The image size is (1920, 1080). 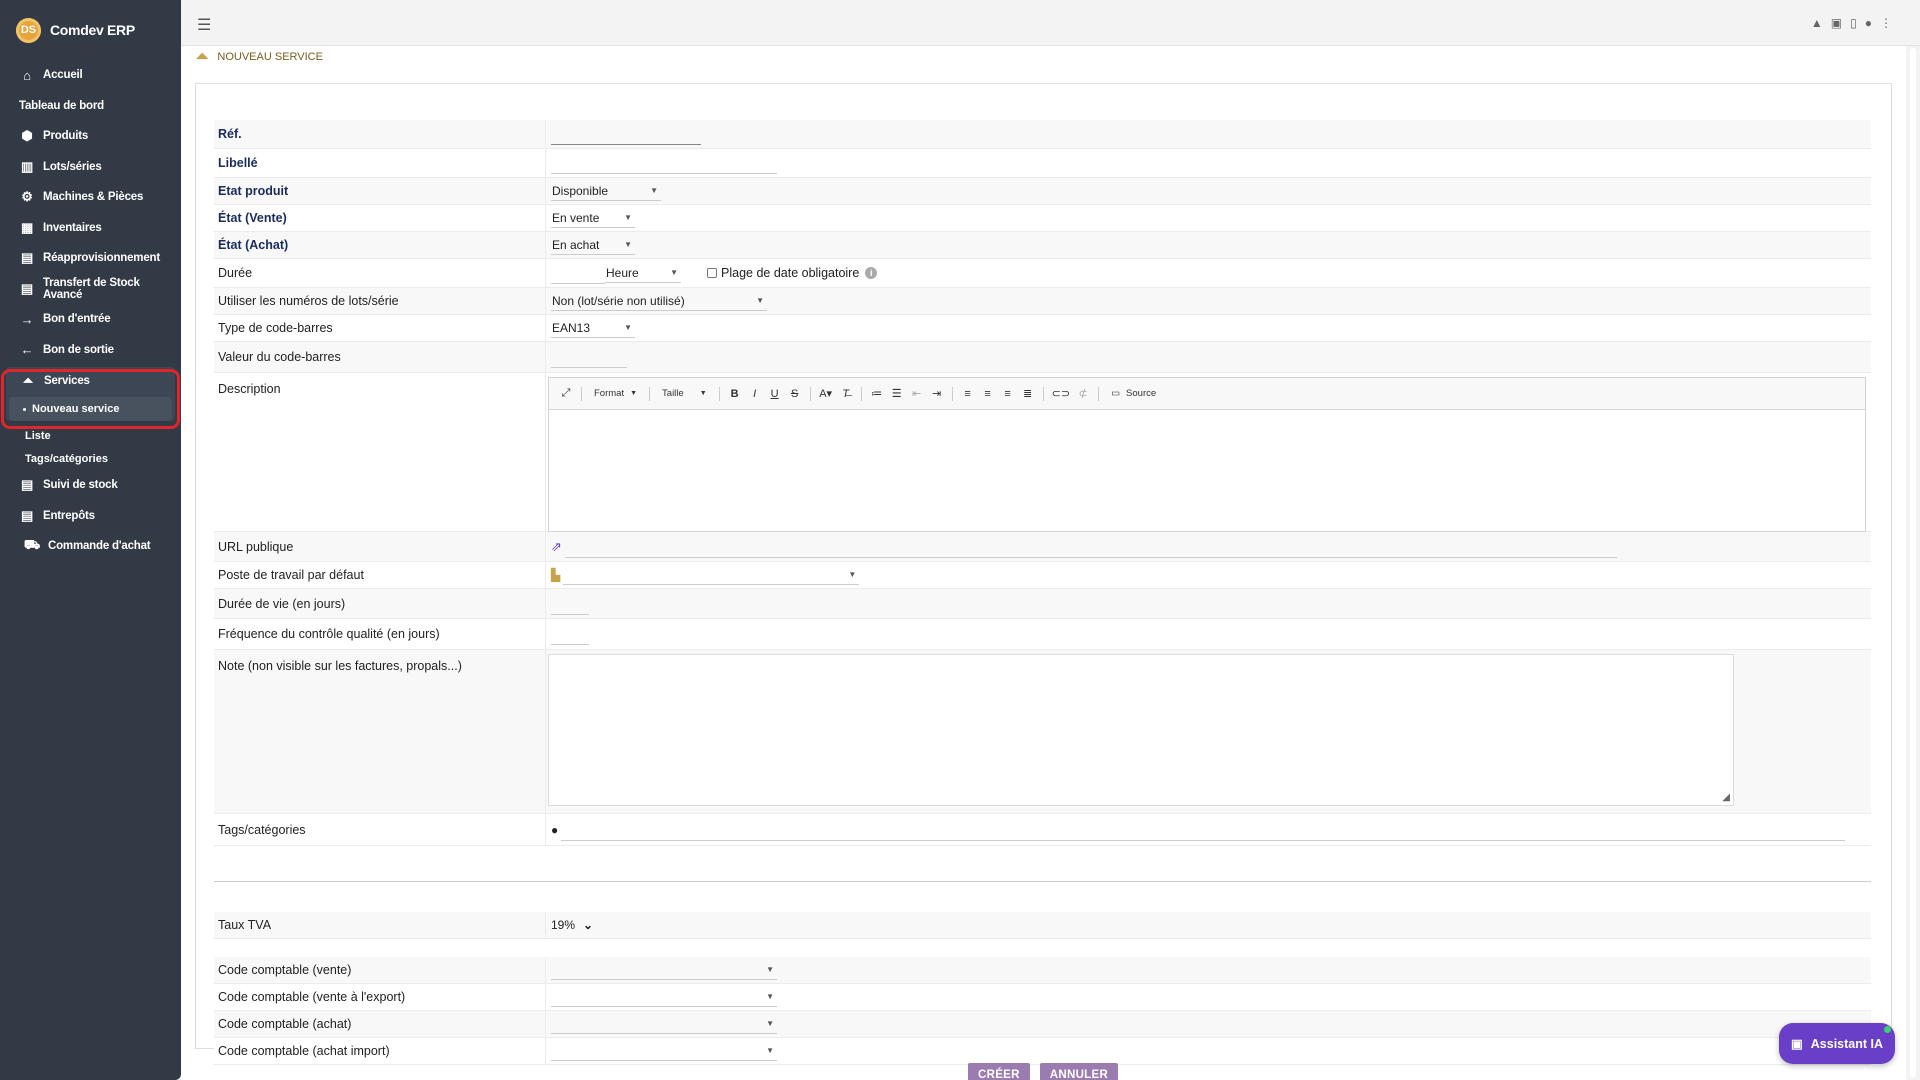 I want to click on outdent-icon: ⇤, so click(x=917, y=394).